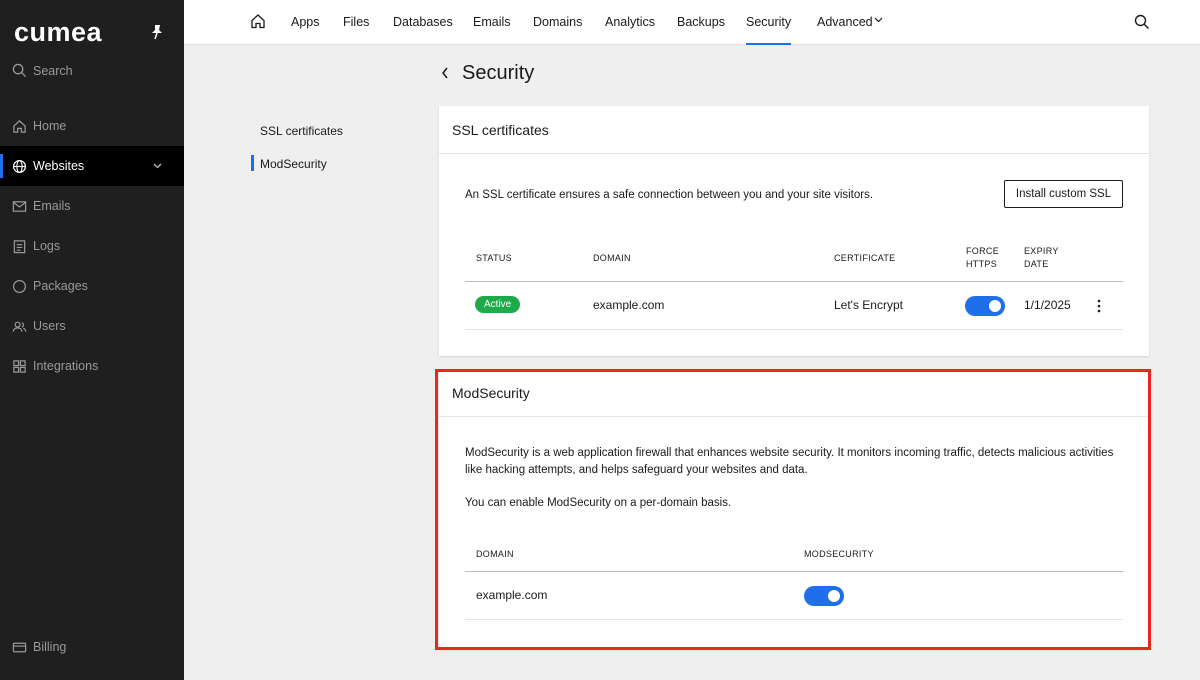 Image resolution: width=1200 pixels, height=680 pixels. I want to click on package-icon, so click(19, 286).